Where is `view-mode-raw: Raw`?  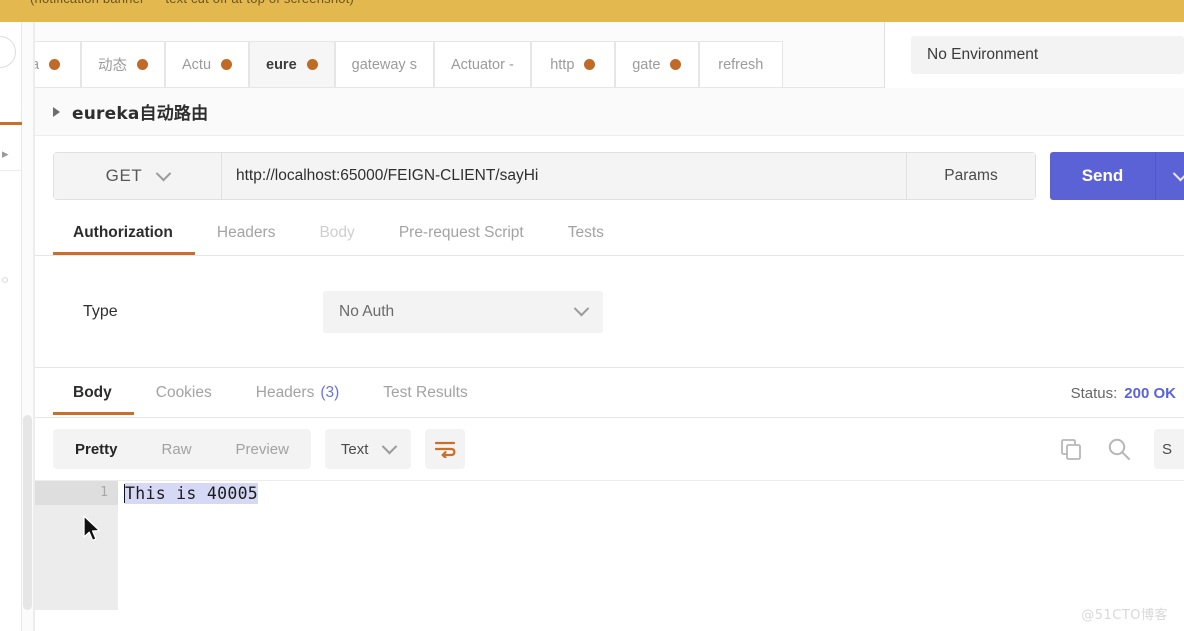 view-mode-raw: Raw is located at coordinates (177, 449).